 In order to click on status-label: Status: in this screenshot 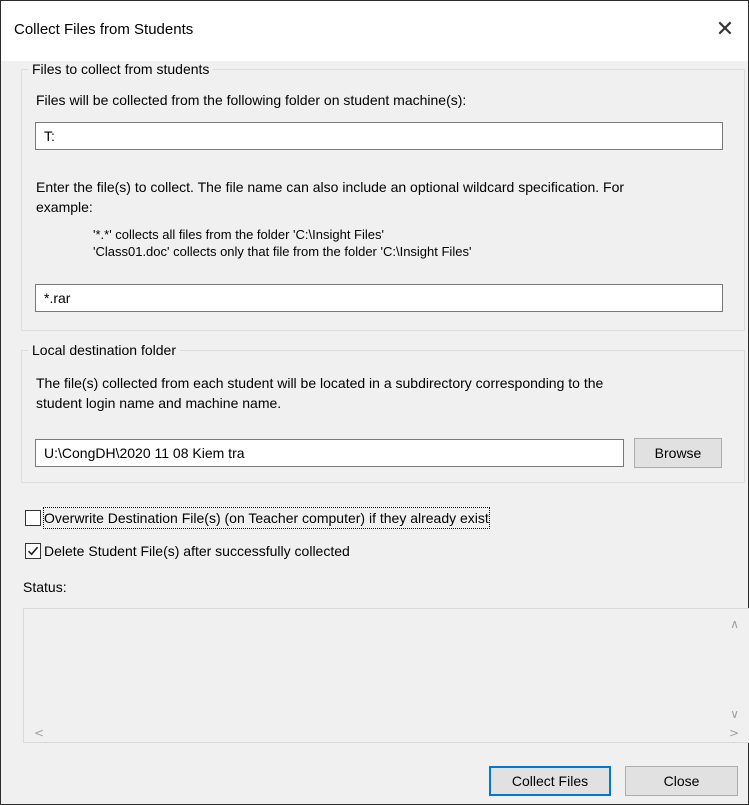, I will do `click(45, 587)`.